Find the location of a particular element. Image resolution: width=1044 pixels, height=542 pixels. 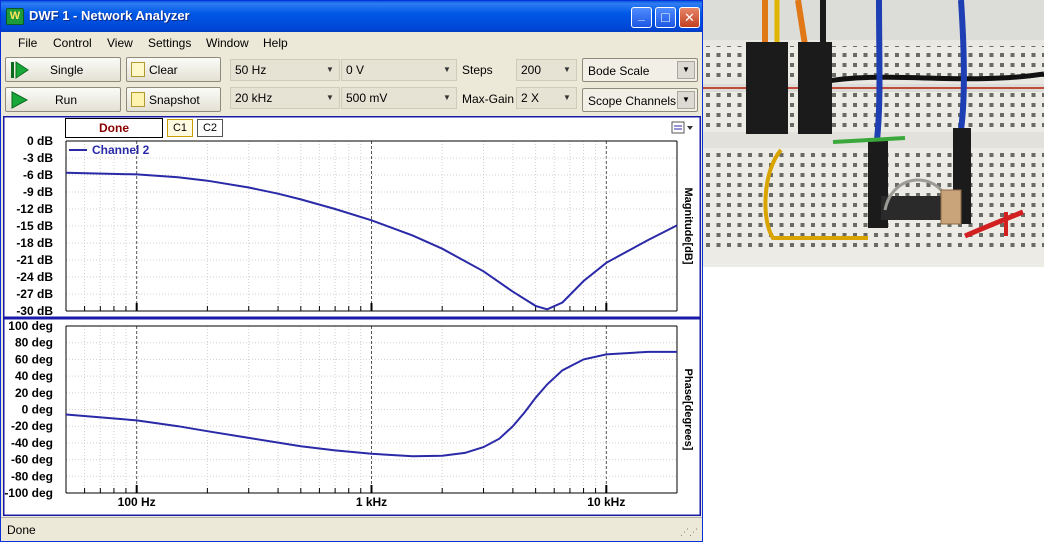

y-tick-label: 0 dB is located at coordinates (40, 141).